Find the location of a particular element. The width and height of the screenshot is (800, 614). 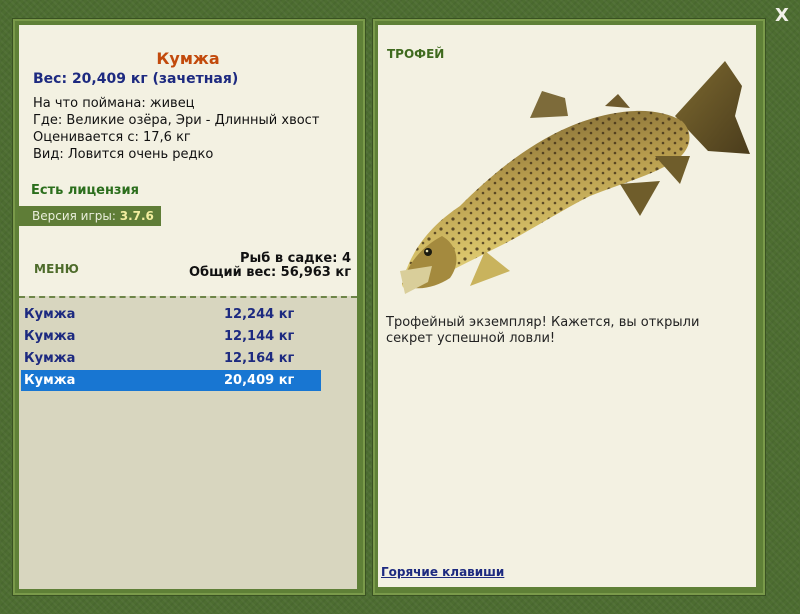

list-item: Кумжа 12,244 кг is located at coordinates (171, 314).